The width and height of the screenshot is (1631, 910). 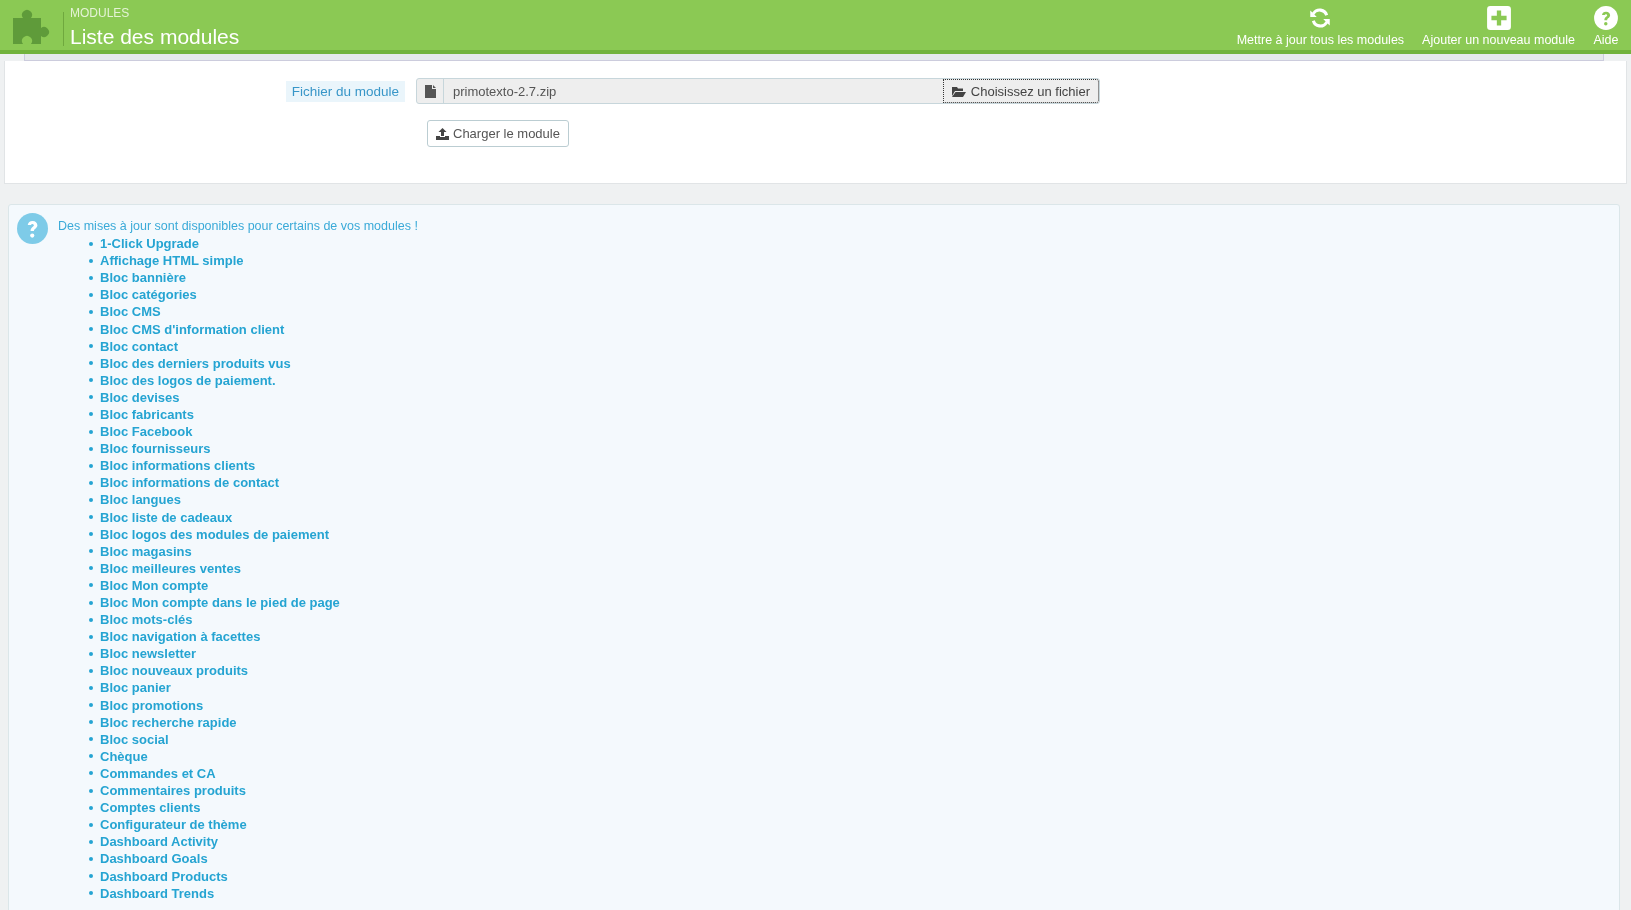 What do you see at coordinates (154, 585) in the screenshot?
I see `module-link: Bloc Mon compte` at bounding box center [154, 585].